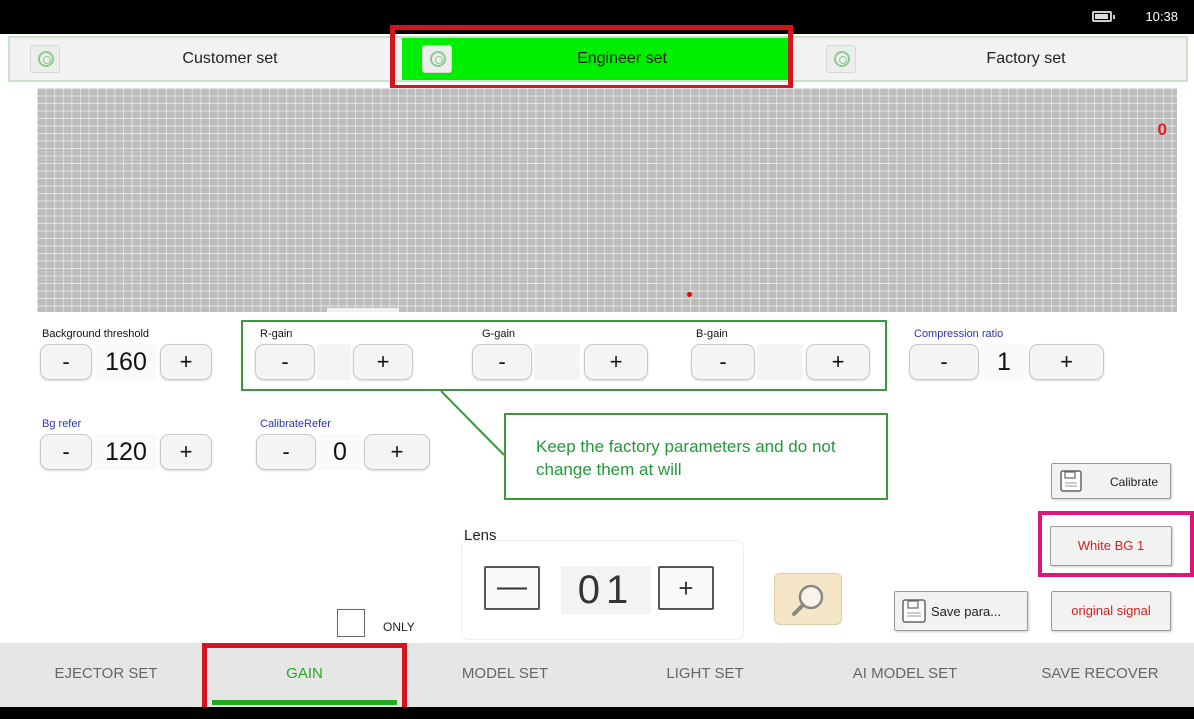 The width and height of the screenshot is (1194, 719). Describe the element at coordinates (480, 535) in the screenshot. I see `lens-label: Lens` at that location.